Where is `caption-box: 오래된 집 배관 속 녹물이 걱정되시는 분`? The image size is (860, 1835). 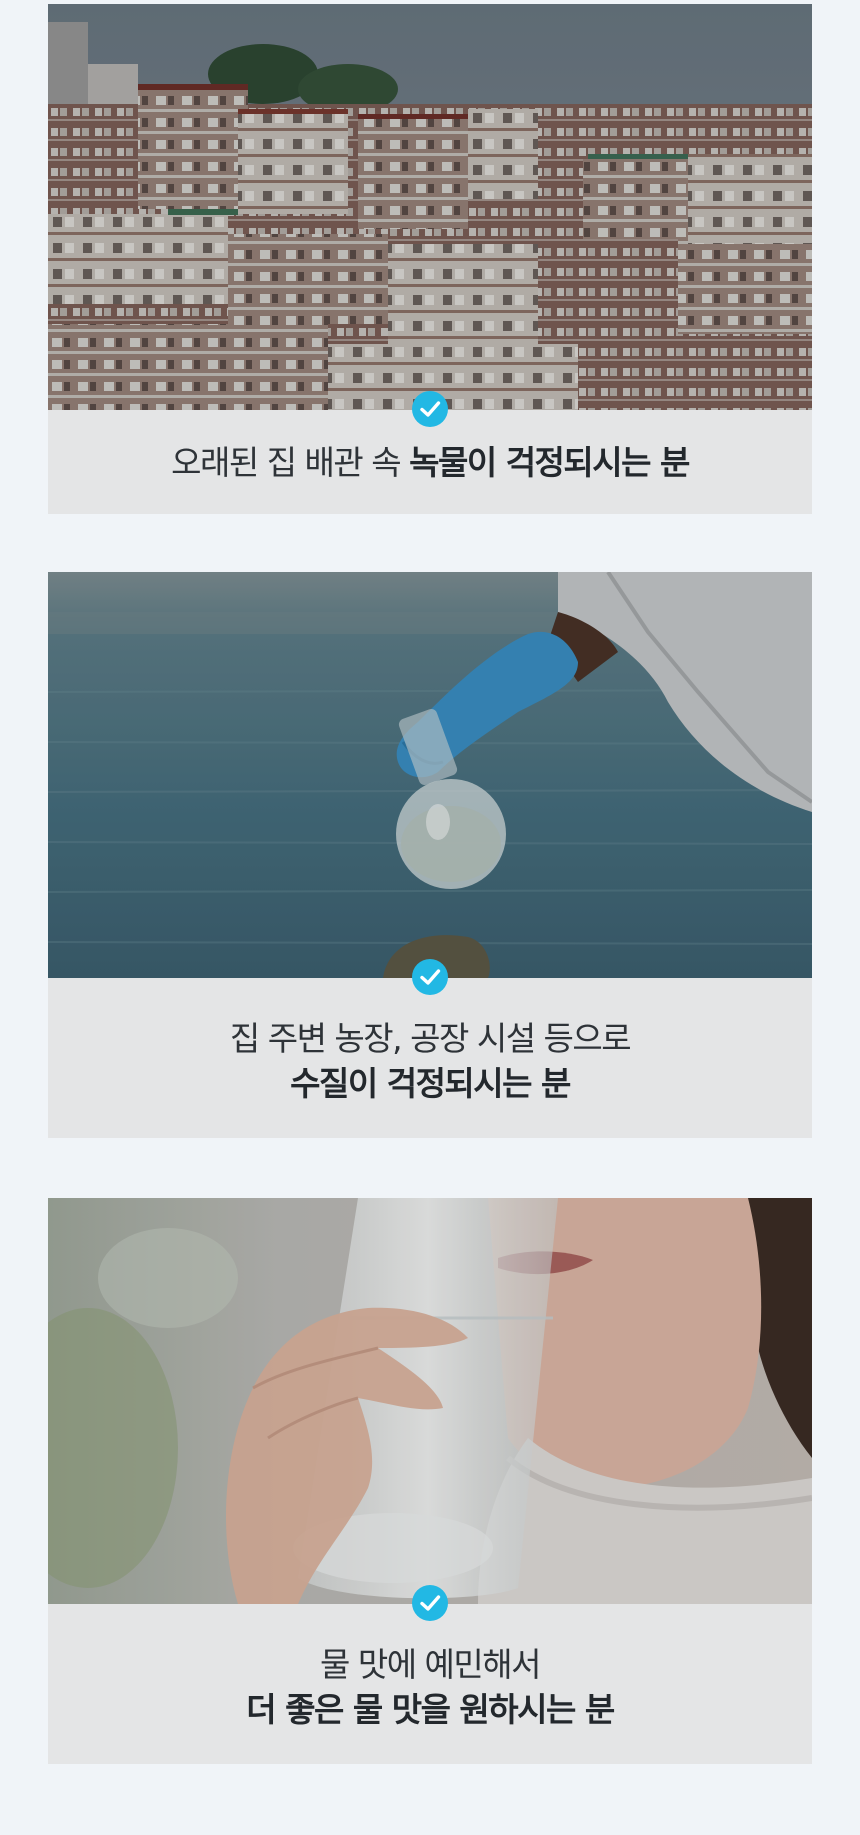 caption-box: 오래된 집 배관 속 녹물이 걱정되시는 분 is located at coordinates (430, 452).